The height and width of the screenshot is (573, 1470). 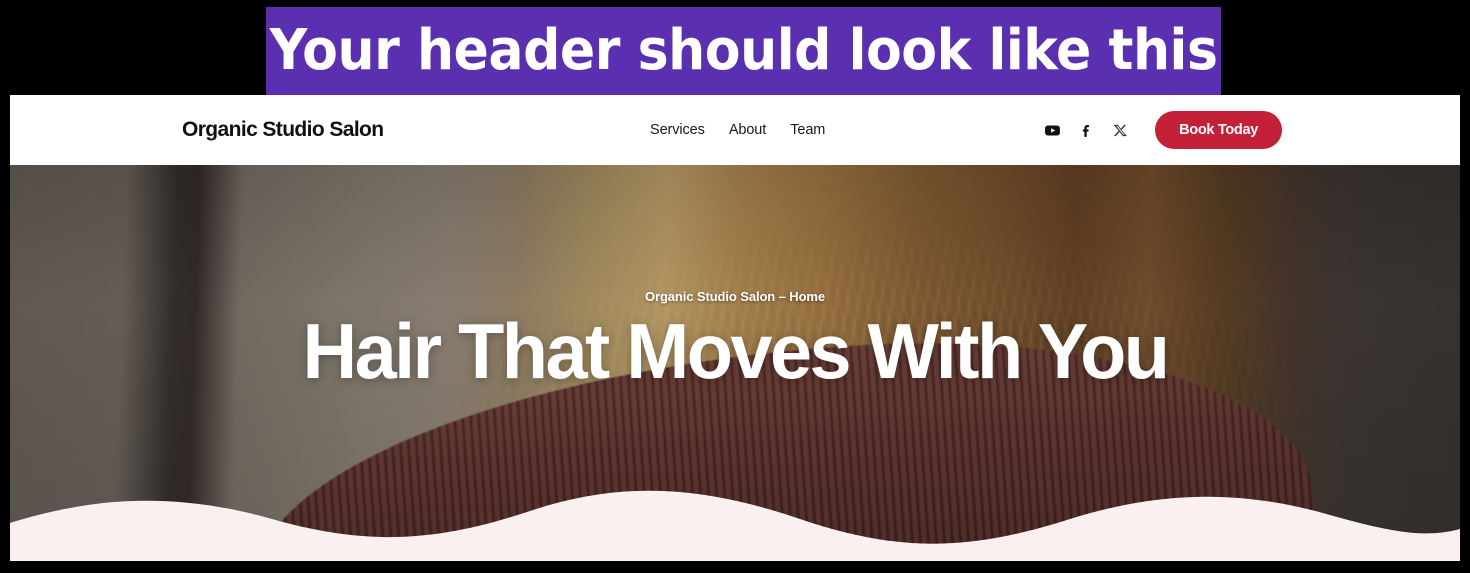 I want to click on book-today-button: Book Today, so click(x=1218, y=130).